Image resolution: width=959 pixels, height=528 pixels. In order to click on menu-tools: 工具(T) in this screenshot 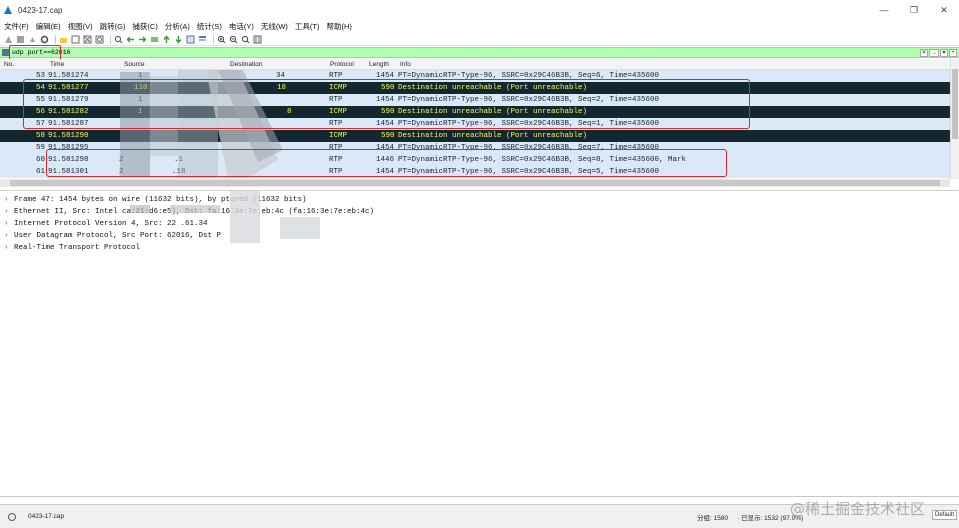, I will do `click(307, 26)`.